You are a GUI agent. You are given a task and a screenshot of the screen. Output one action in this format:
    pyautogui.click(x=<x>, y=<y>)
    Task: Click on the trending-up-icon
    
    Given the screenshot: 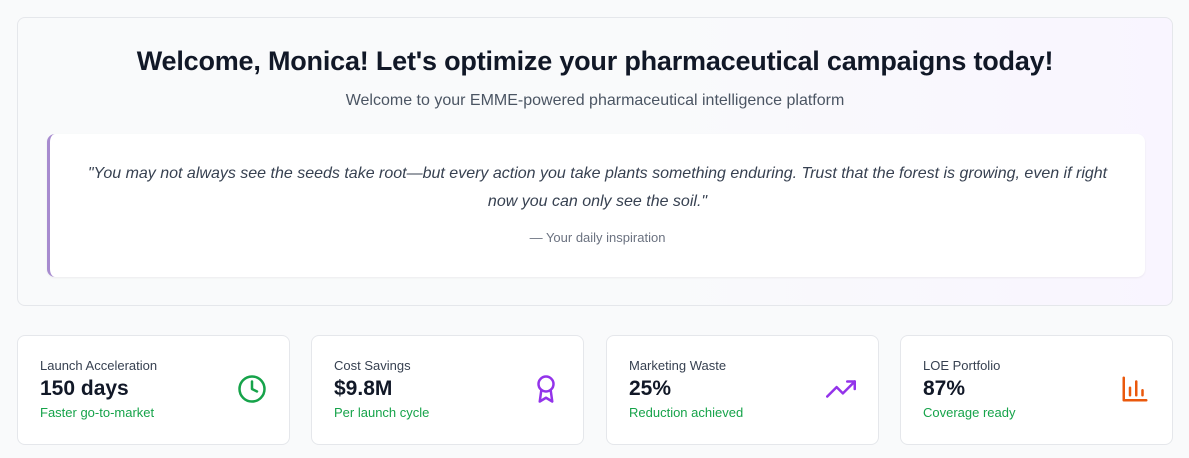 What is the action you would take?
    pyautogui.click(x=841, y=389)
    